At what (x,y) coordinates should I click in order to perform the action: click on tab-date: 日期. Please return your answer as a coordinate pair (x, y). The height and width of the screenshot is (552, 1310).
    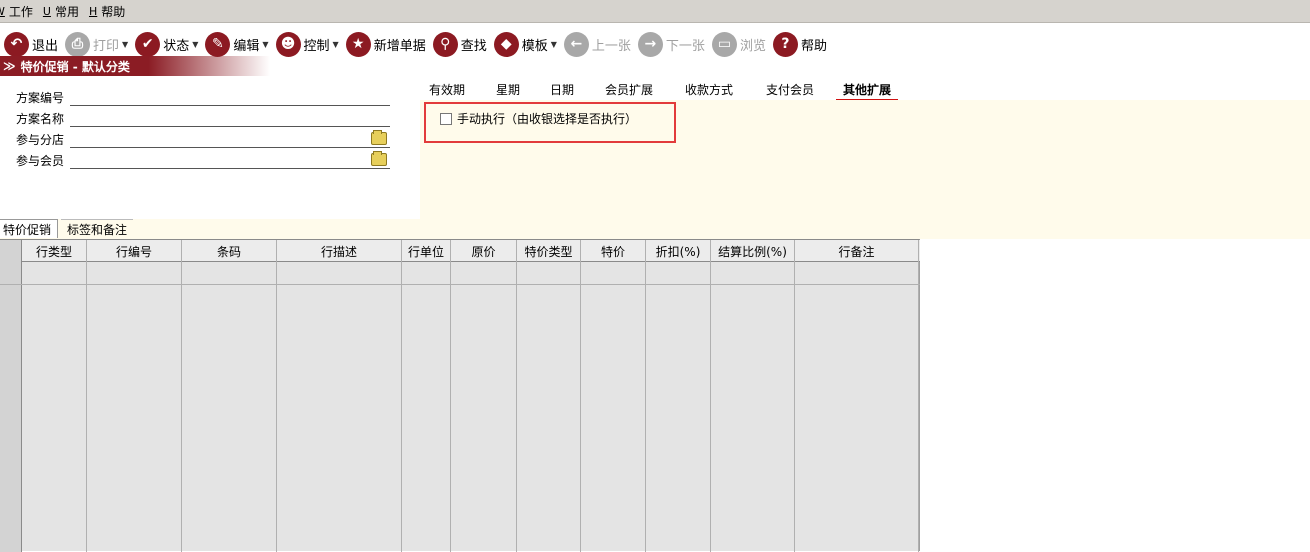
    Looking at the image, I should click on (562, 90).